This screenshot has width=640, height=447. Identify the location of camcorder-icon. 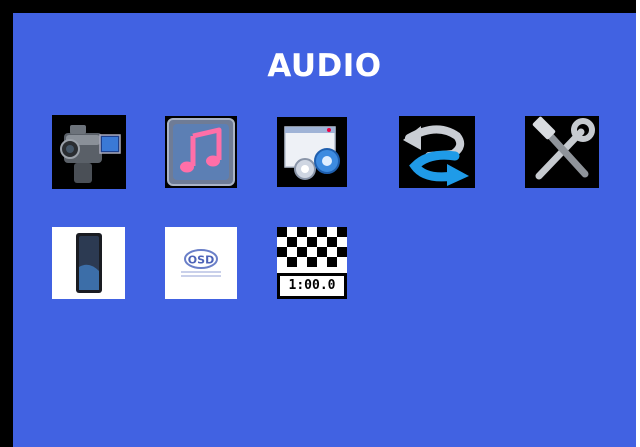
(89, 152).